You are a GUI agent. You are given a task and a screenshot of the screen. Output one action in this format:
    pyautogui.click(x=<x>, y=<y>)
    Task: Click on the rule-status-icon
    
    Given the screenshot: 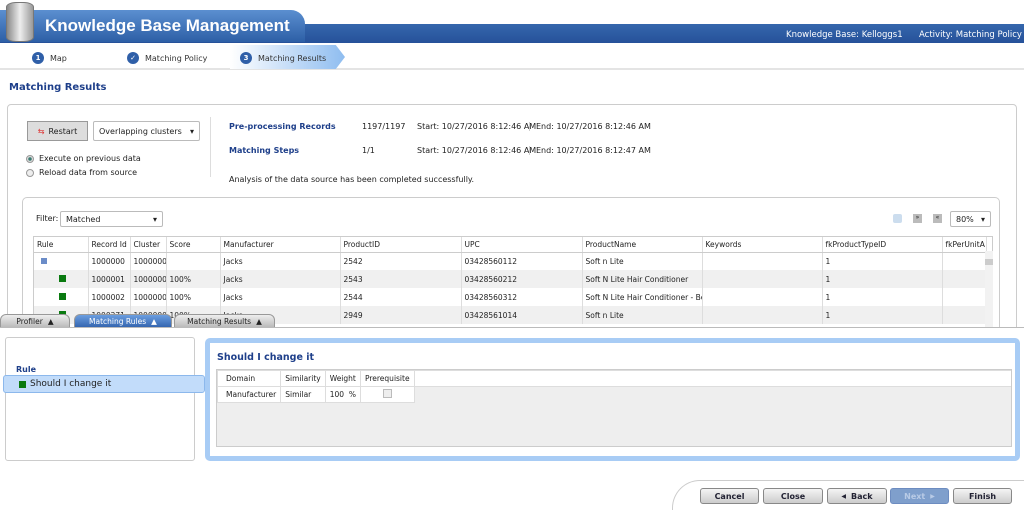 What is the action you would take?
    pyautogui.click(x=62, y=296)
    